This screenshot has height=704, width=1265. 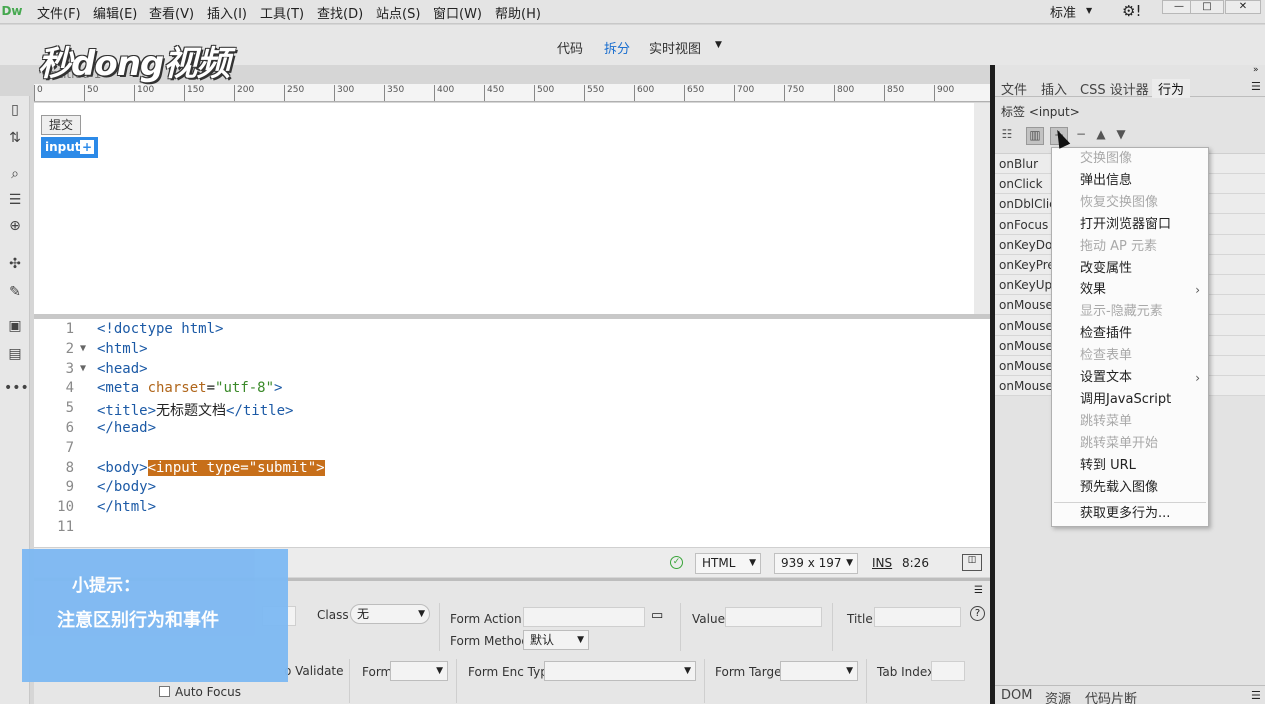 I want to click on menu-insert: 插入(I), so click(x=227, y=12).